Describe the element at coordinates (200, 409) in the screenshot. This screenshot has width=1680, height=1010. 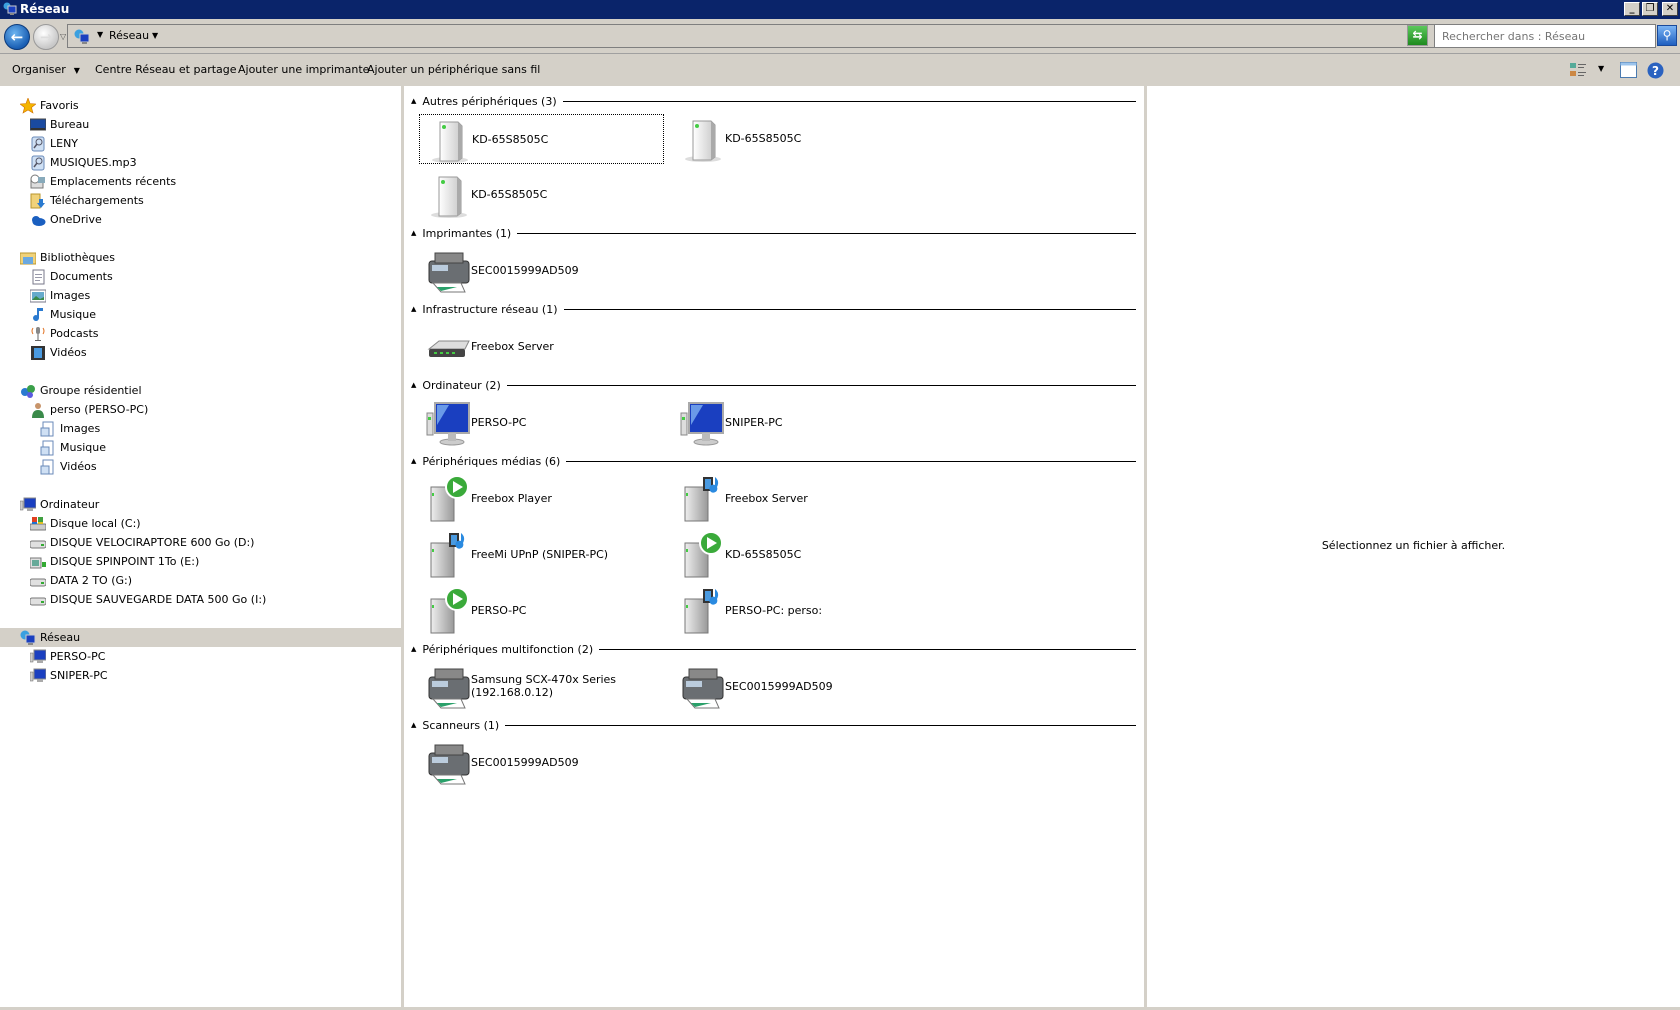
I see `nav-item-perso-perso-pc: perso (PERSO-PC)` at that location.